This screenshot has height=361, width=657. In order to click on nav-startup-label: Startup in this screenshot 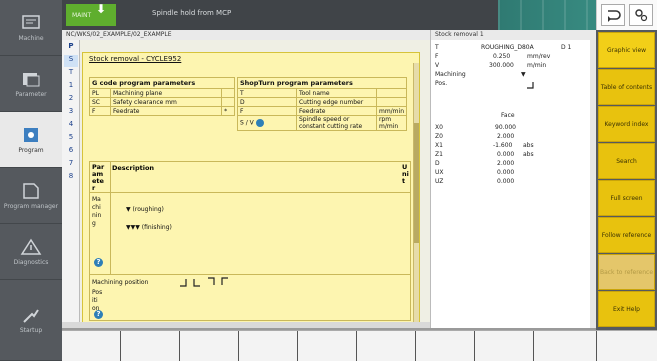, I will do `click(31, 330)`.